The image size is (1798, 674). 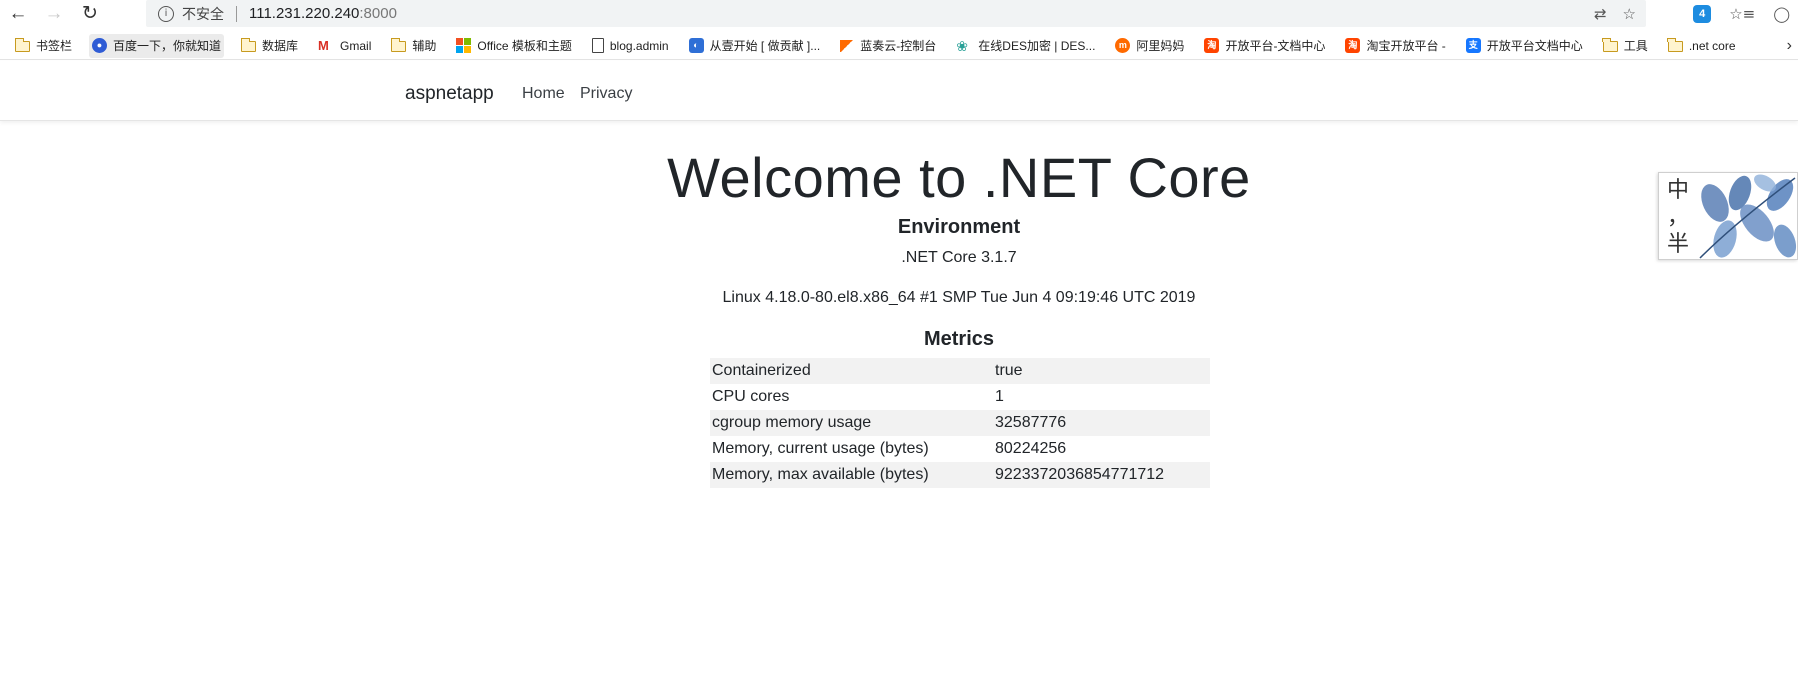 I want to click on metric-value: true, so click(x=1009, y=370).